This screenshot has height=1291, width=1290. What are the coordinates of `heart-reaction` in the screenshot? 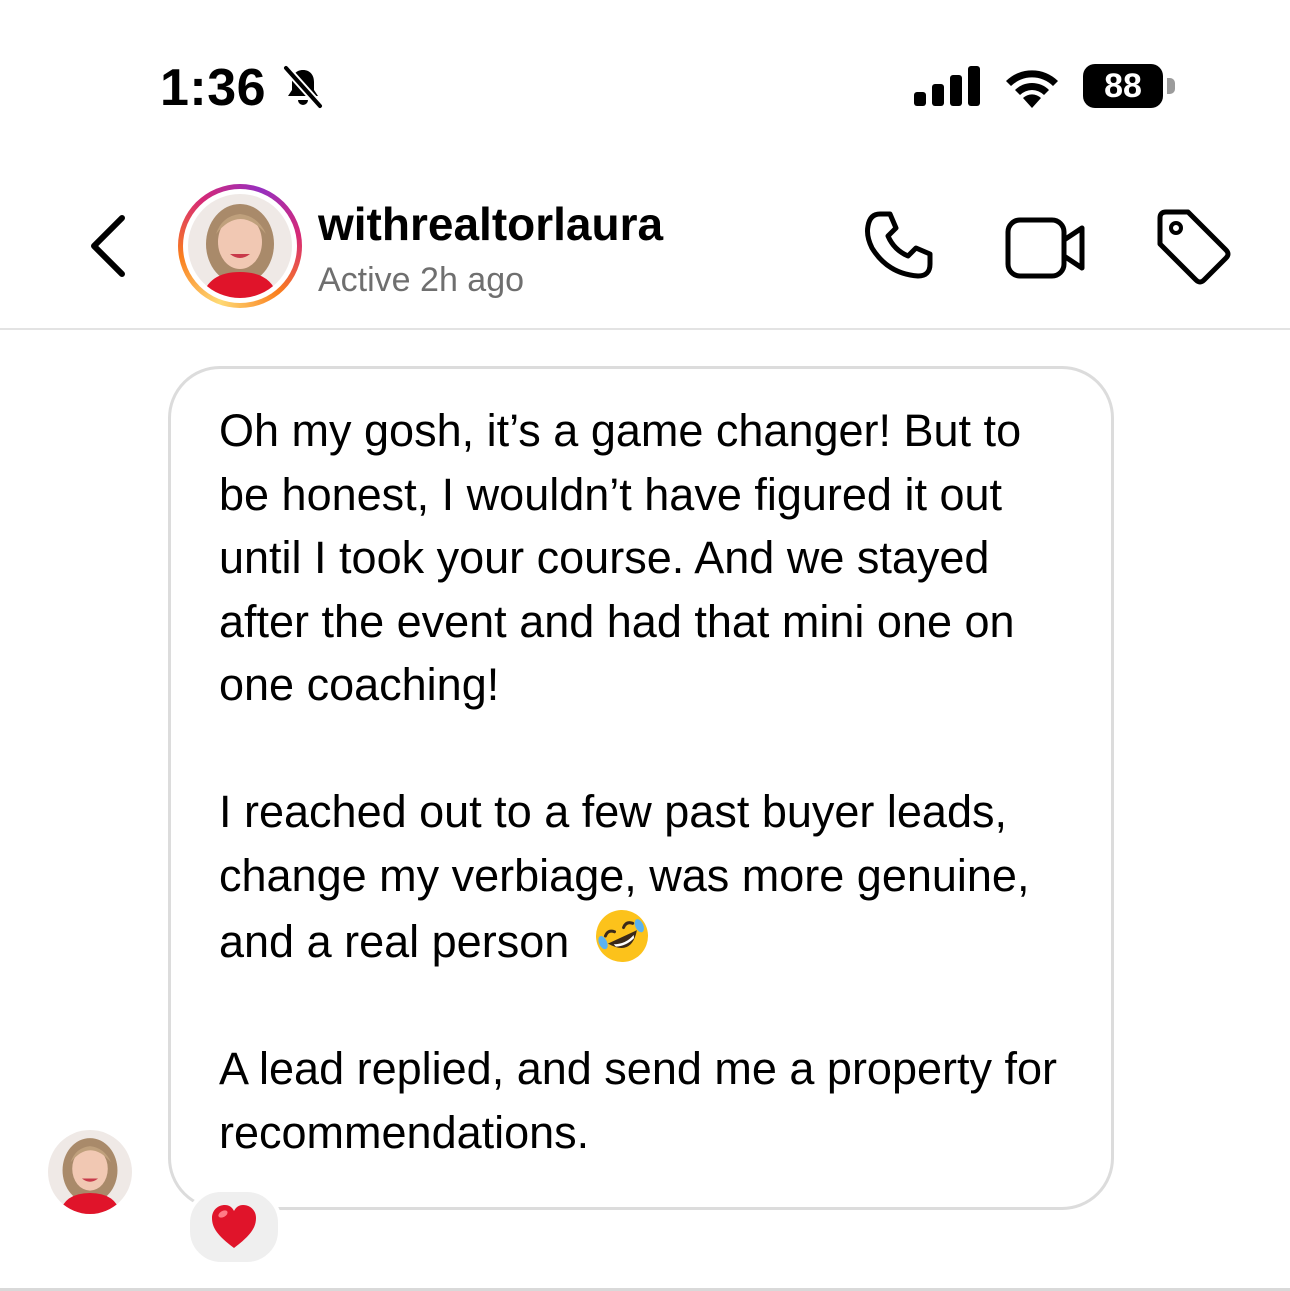 It's located at (234, 1227).